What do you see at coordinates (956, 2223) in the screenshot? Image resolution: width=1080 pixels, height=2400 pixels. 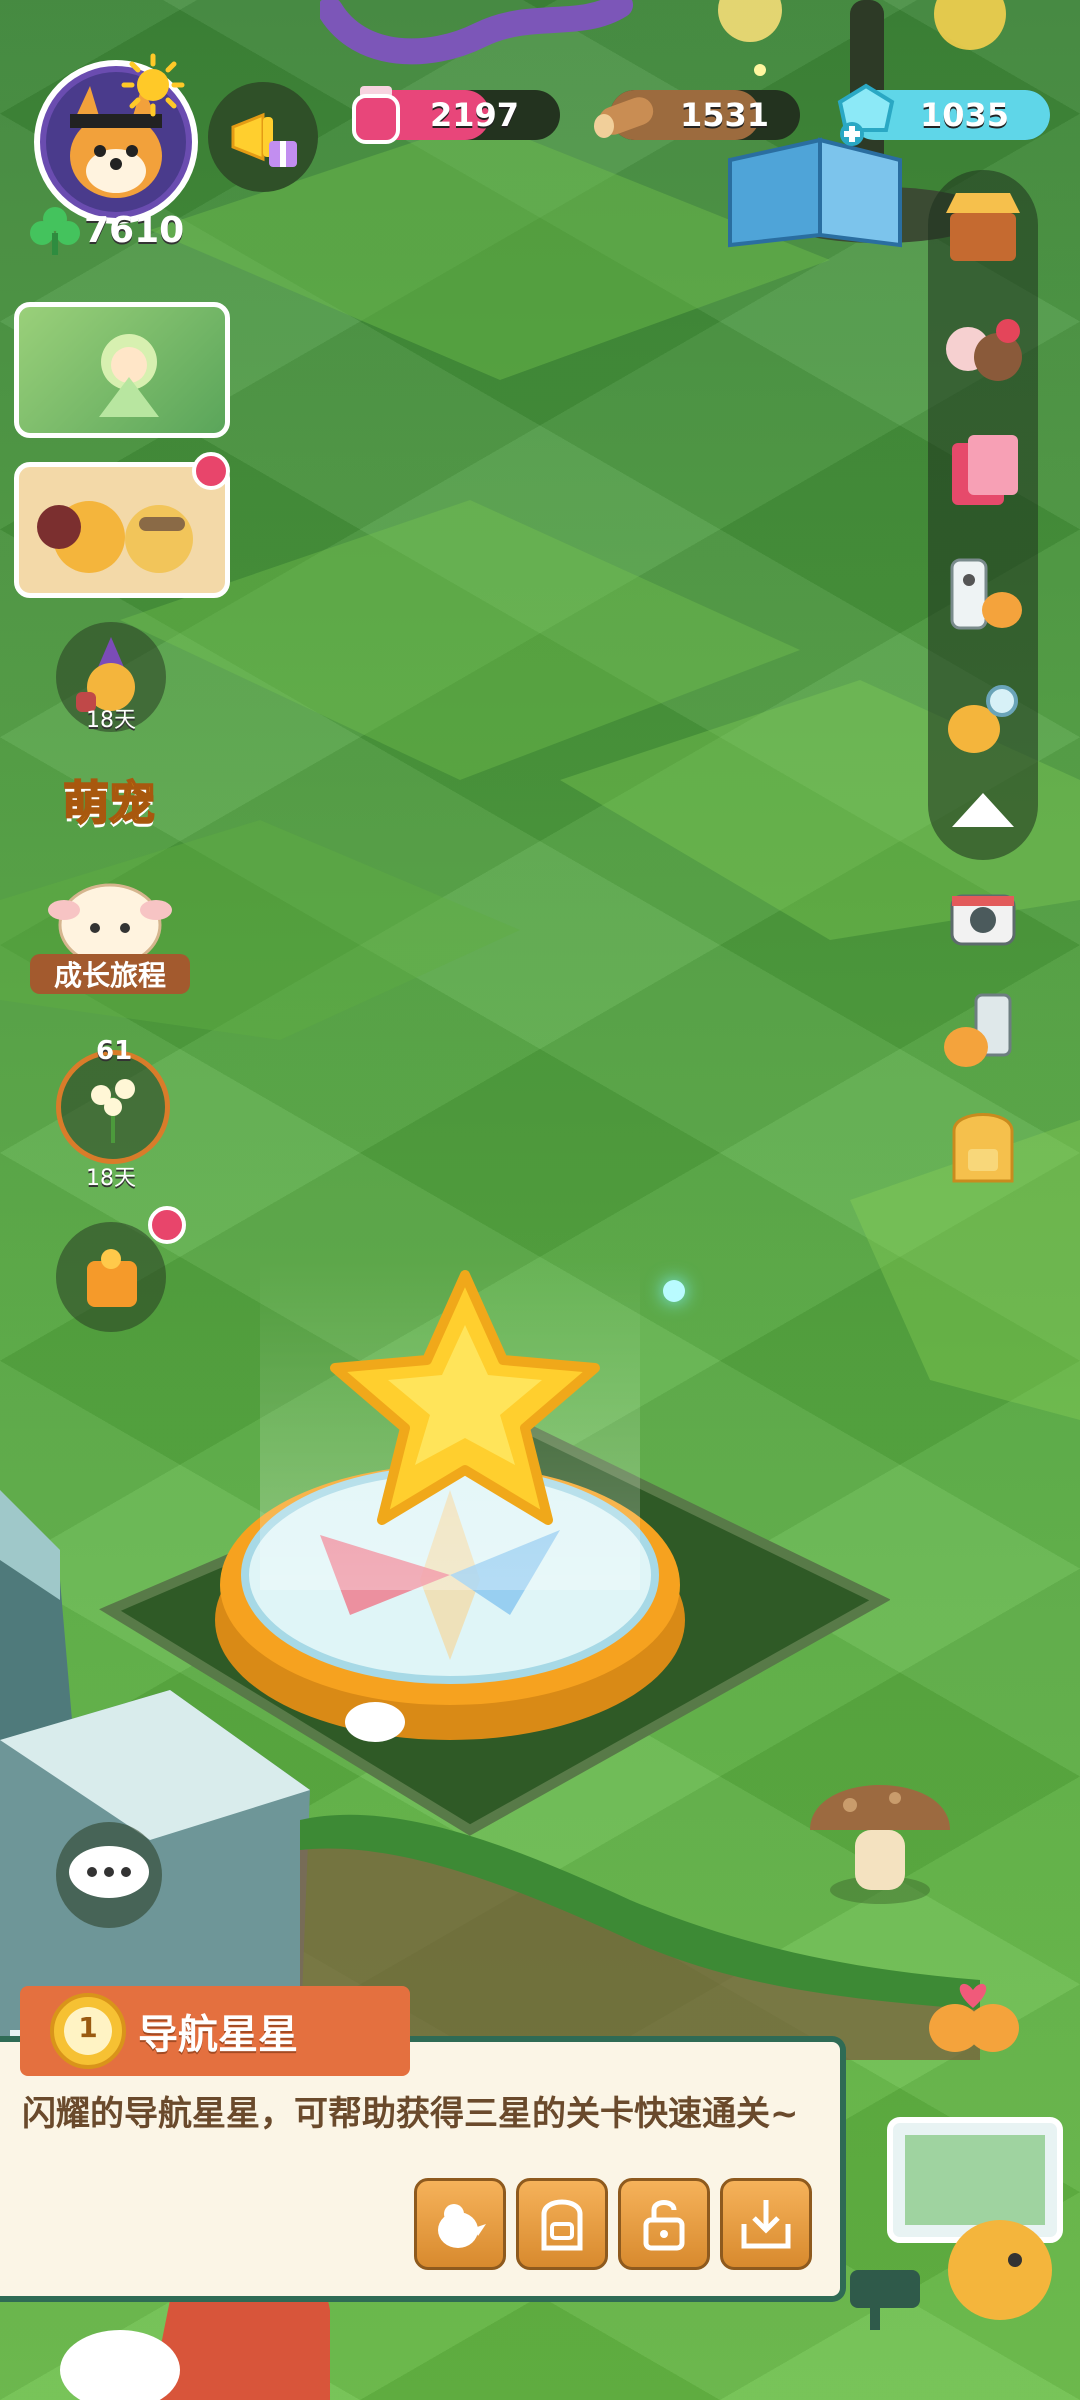 I see `duck-camera-icon` at bounding box center [956, 2223].